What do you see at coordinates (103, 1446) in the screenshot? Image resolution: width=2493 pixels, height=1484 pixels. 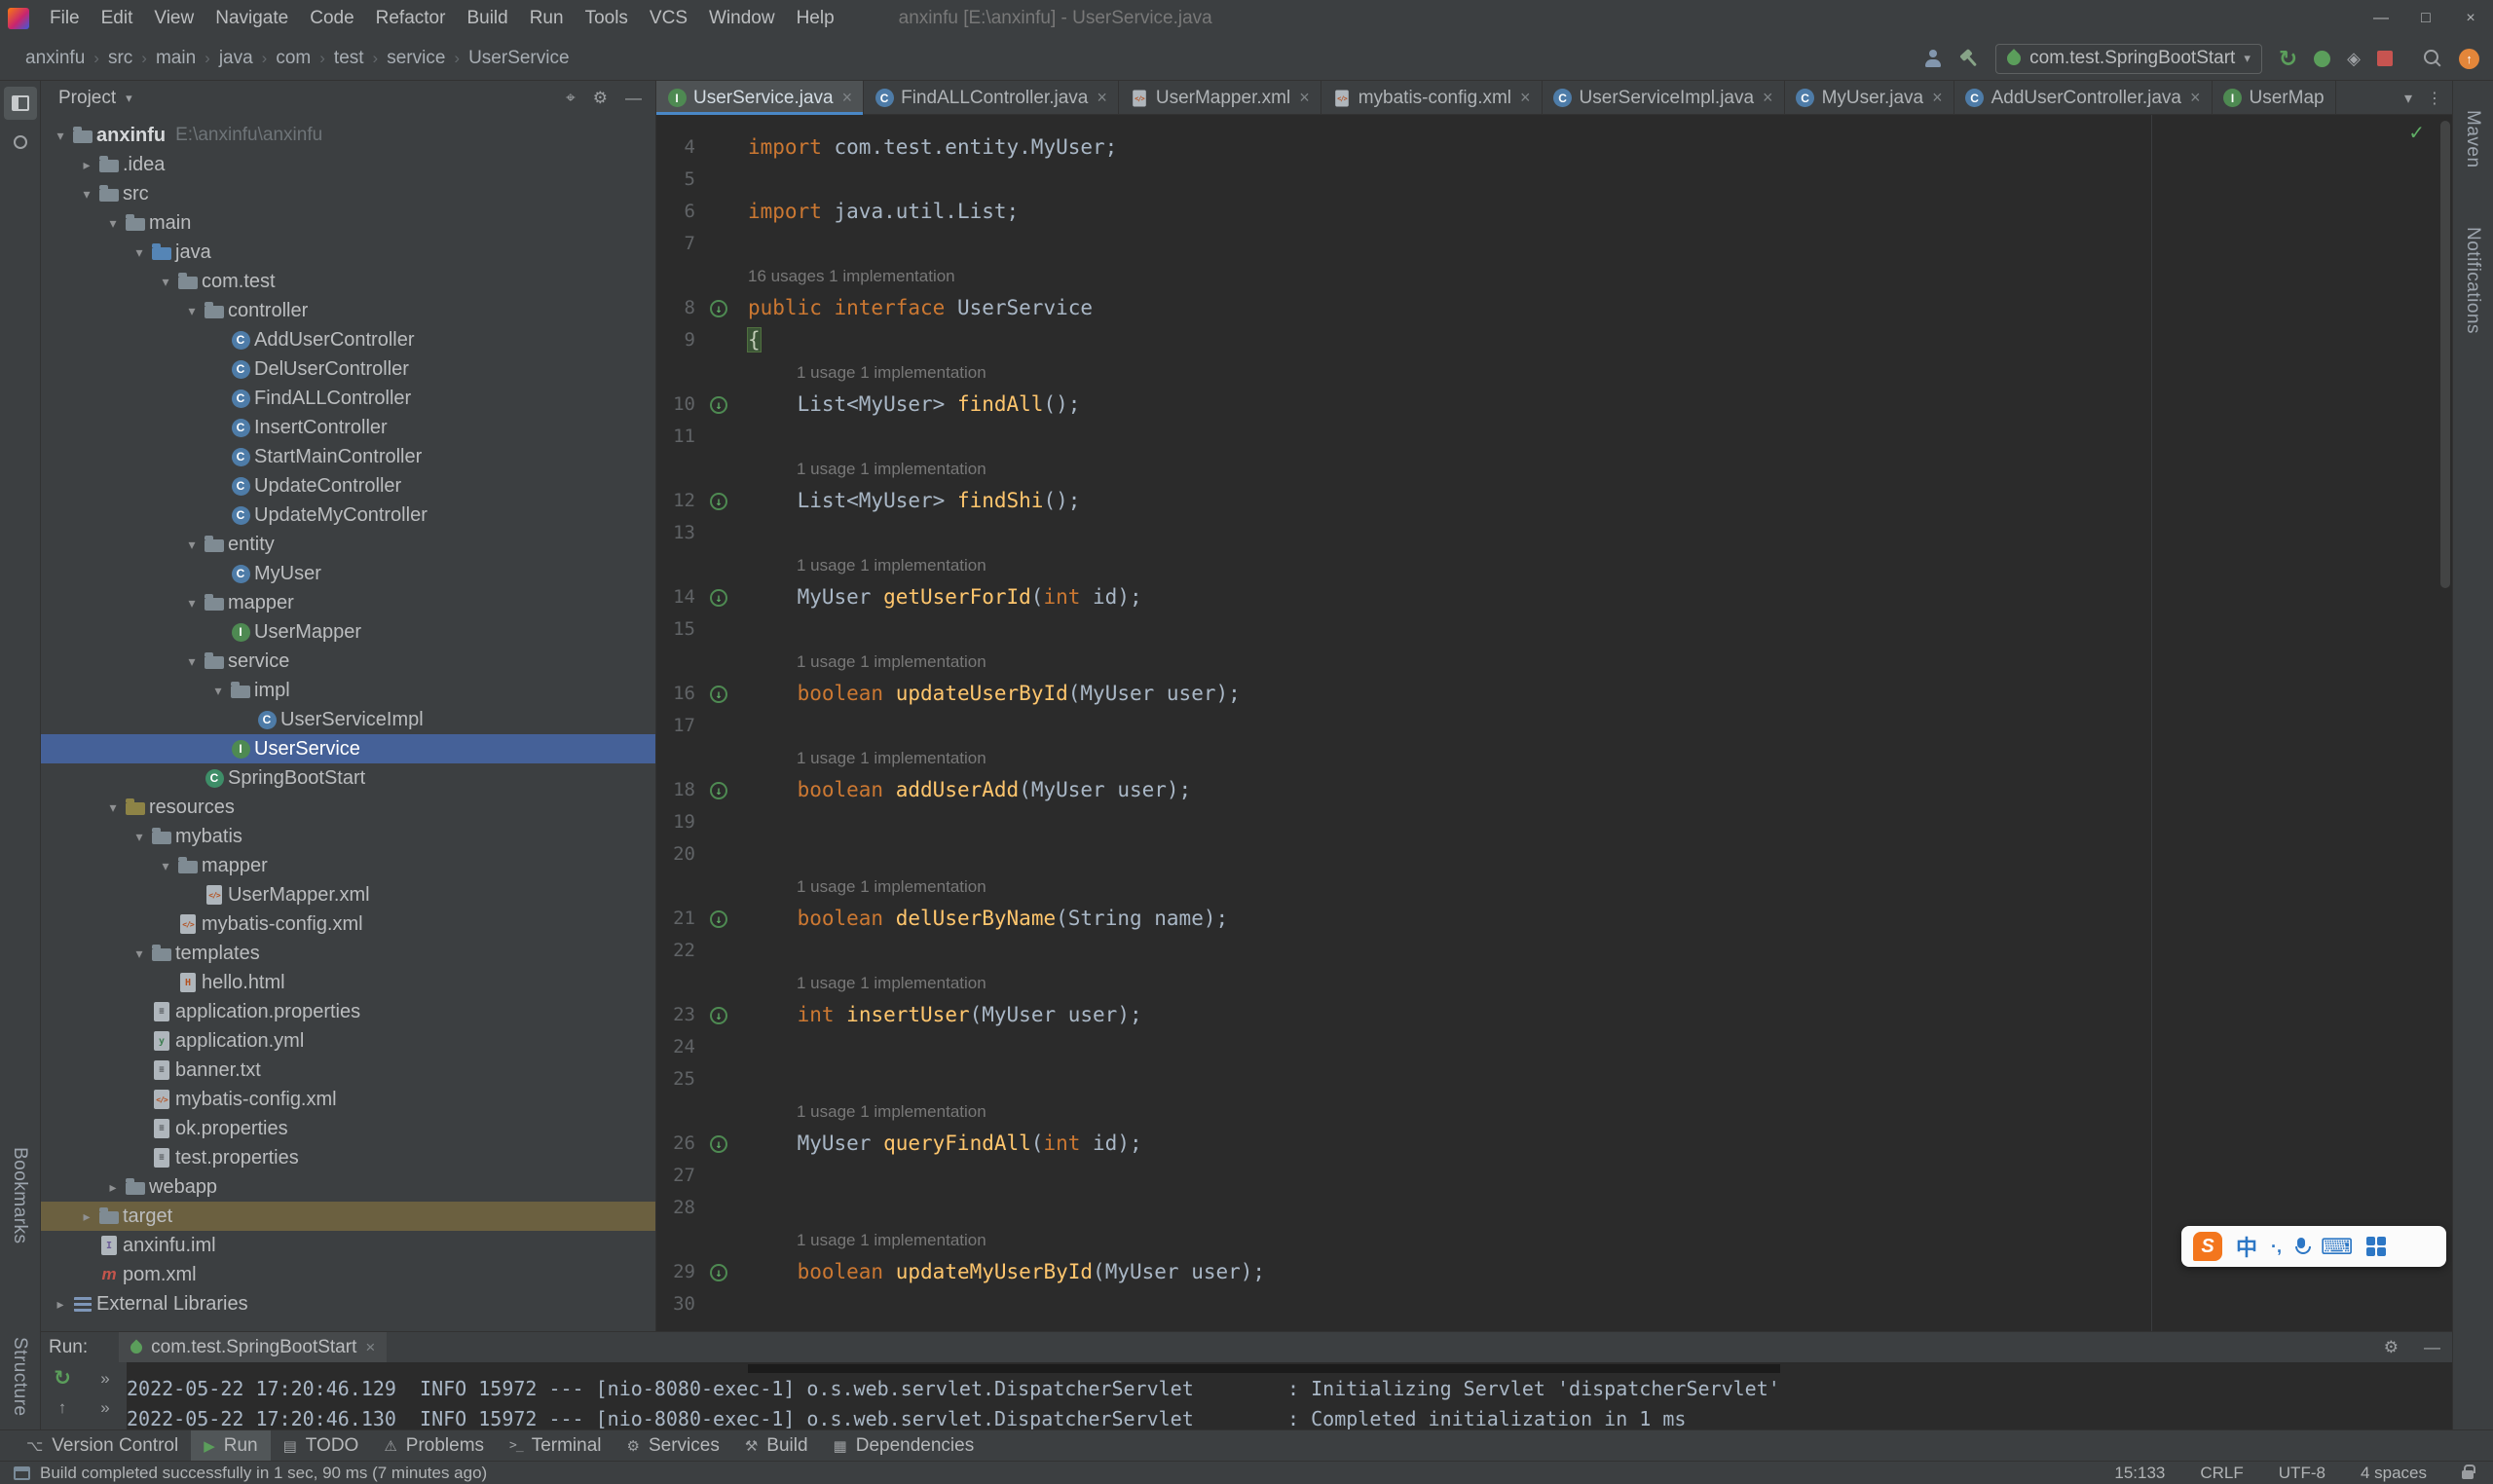 I see `tool-button-version-control: ⌥ Version Control` at bounding box center [103, 1446].